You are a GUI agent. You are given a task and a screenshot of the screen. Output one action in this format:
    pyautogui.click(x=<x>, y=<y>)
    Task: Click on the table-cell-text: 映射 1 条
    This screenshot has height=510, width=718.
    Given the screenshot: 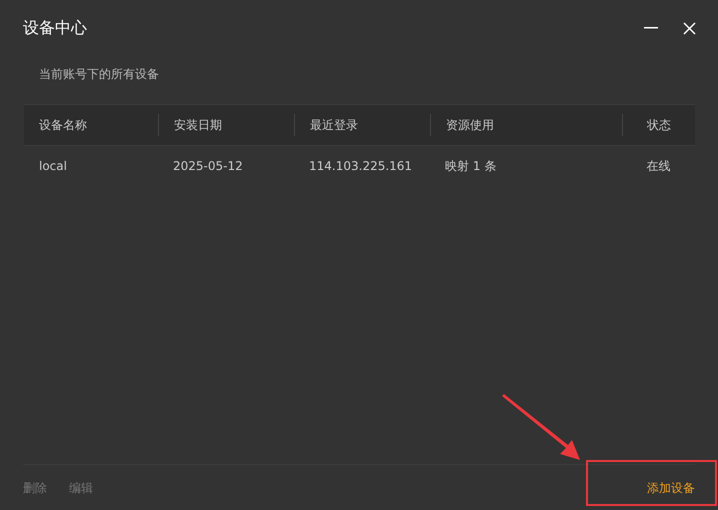 What is the action you would take?
    pyautogui.click(x=471, y=166)
    